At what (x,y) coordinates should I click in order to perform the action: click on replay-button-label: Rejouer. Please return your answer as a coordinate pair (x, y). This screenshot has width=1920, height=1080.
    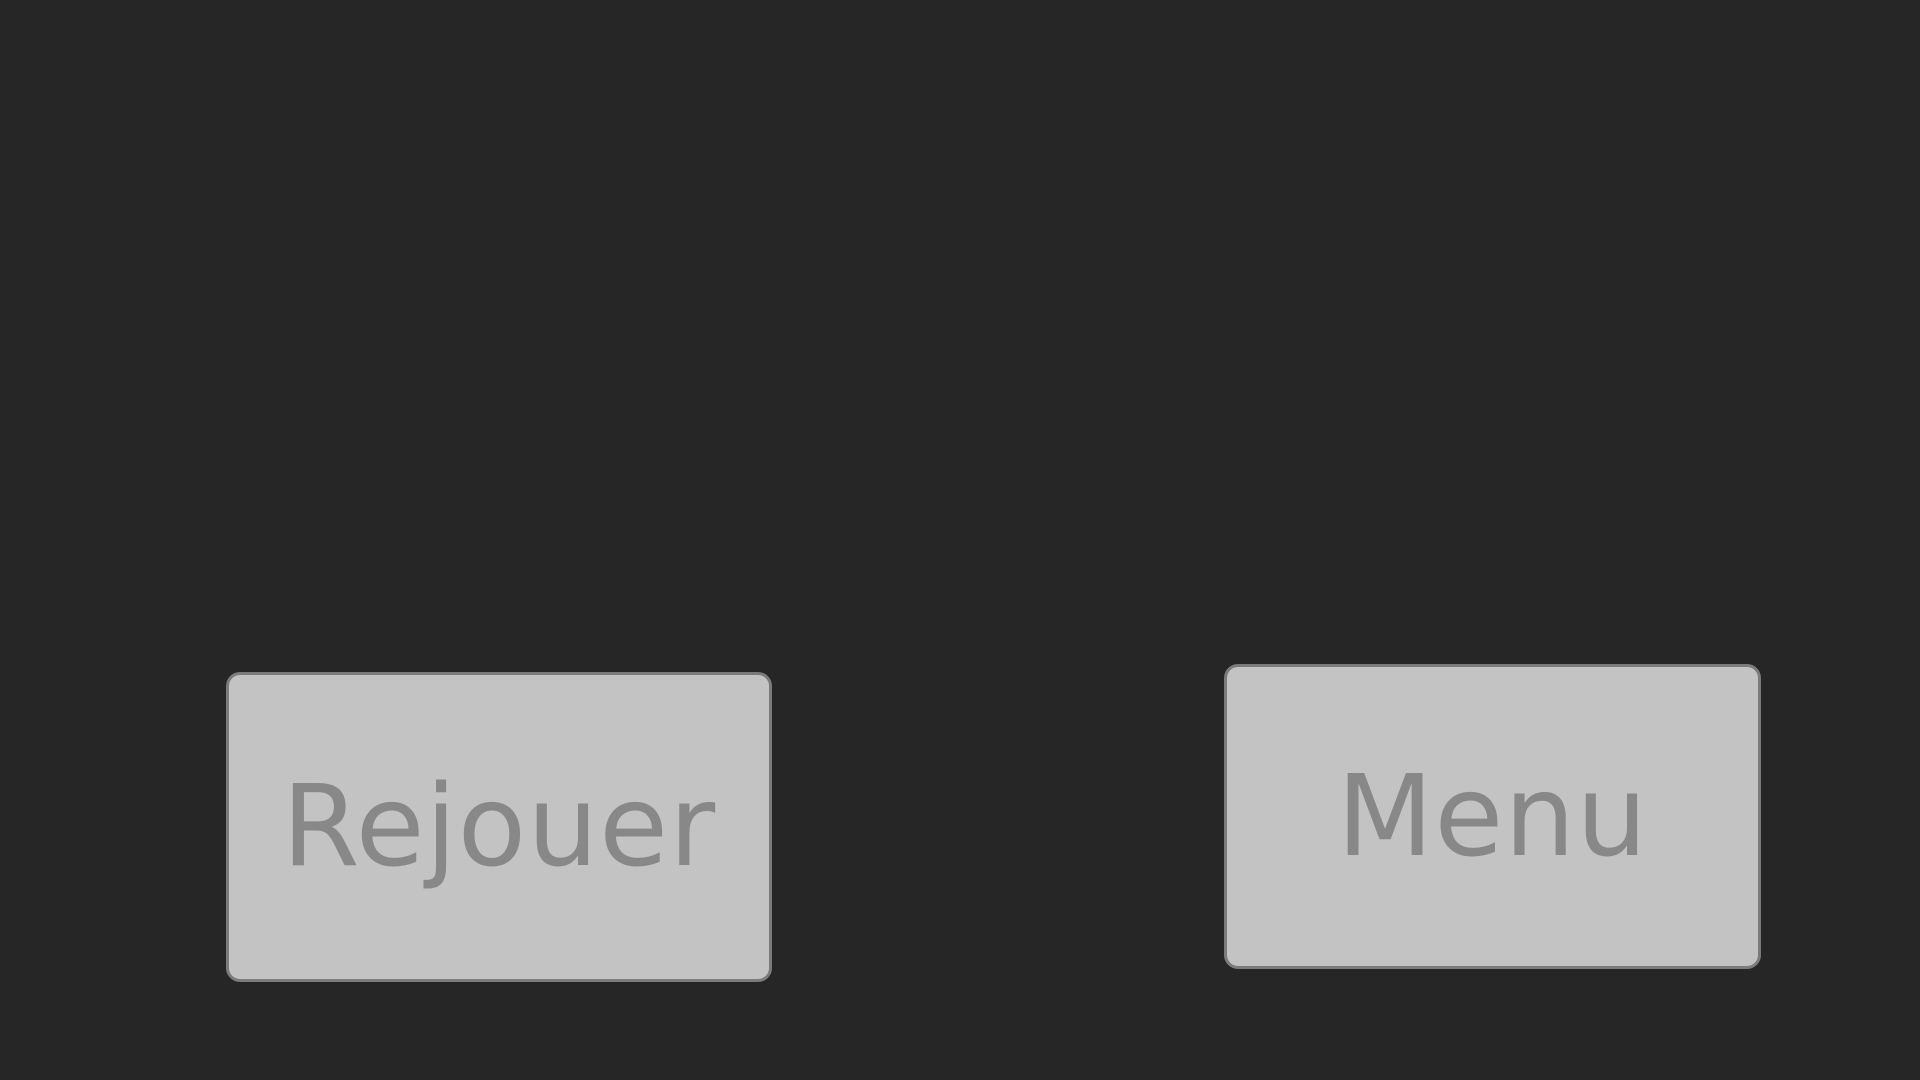
    Looking at the image, I should click on (499, 827).